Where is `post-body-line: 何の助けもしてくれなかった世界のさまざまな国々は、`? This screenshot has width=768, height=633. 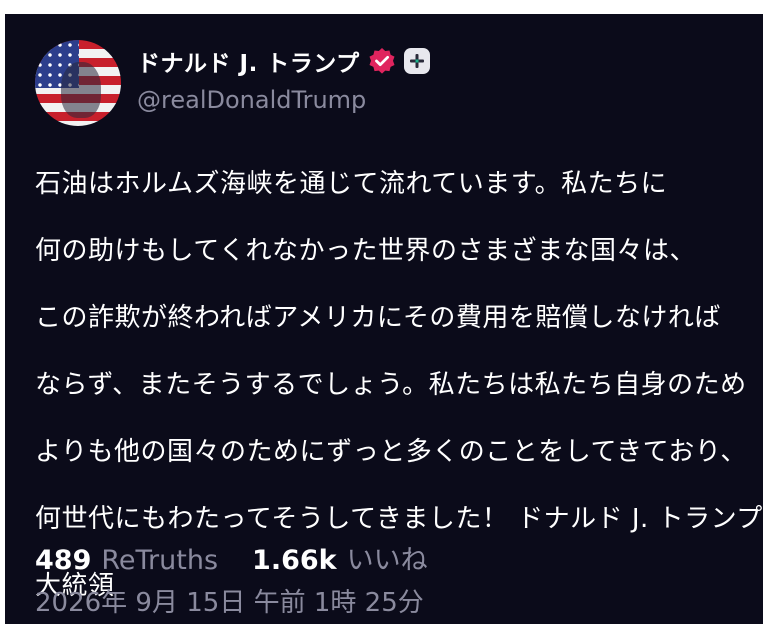 post-body-line: 何の助けもしてくれなかった世界のさまざまな国々は、 is located at coordinates (365, 251).